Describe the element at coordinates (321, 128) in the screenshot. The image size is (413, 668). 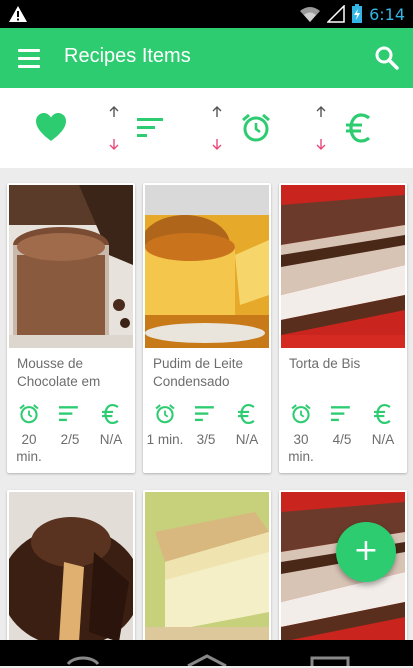
I see `sort-price-arrows` at that location.